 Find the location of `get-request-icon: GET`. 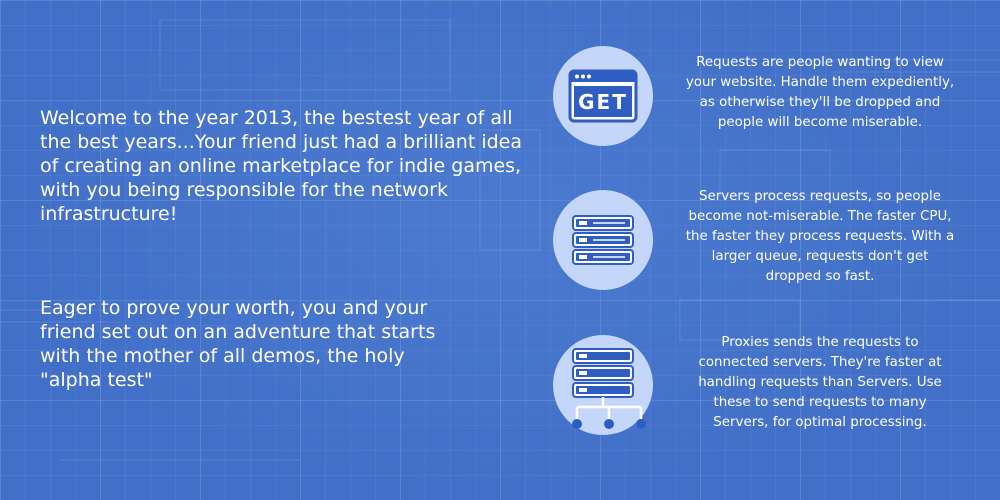

get-request-icon: GET is located at coordinates (603, 96).